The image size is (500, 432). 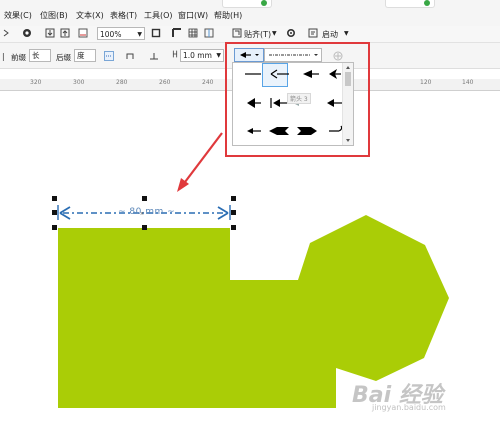 I want to click on scrollbar-thumb, so click(x=348, y=79).